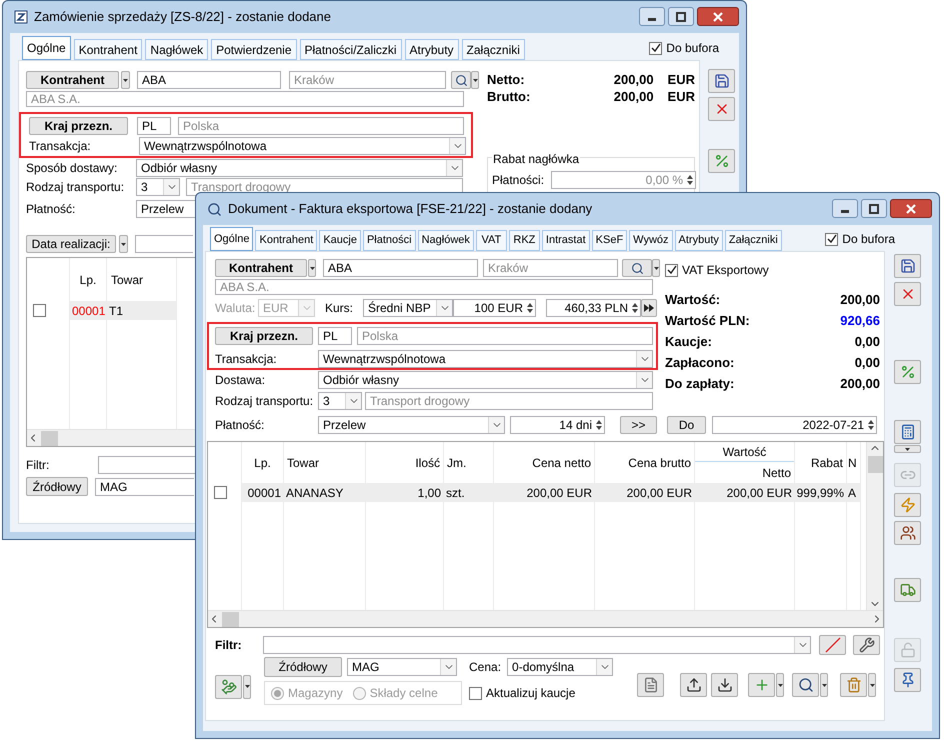 The image size is (944, 743). Describe the element at coordinates (166, 209) in the screenshot. I see `text-field: Przelew` at that location.